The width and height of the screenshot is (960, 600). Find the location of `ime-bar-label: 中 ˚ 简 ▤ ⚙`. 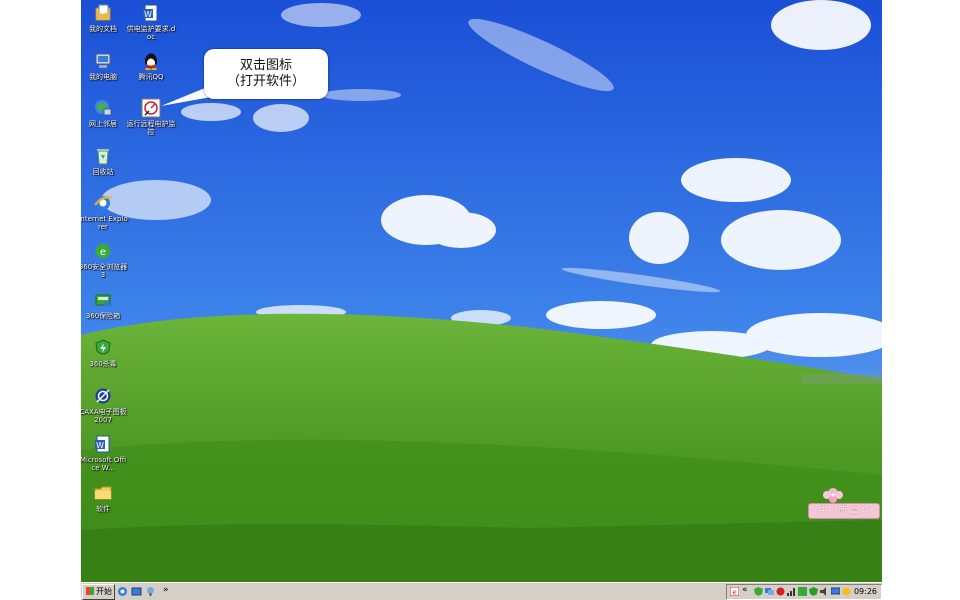

ime-bar-label: 中 ˚ 简 ▤ ⚙ is located at coordinates (844, 511).